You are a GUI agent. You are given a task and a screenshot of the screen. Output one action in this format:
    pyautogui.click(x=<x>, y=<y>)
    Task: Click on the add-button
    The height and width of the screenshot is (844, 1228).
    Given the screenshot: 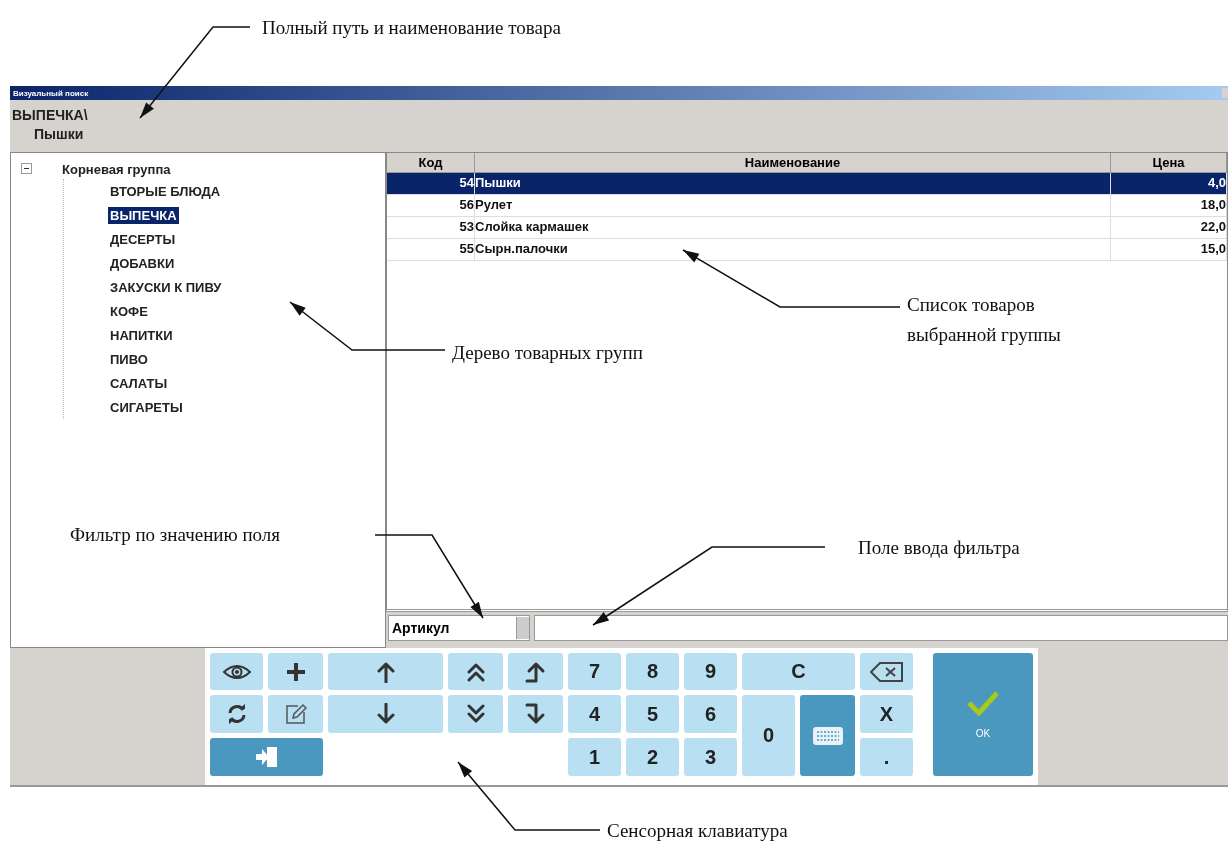 What is the action you would take?
    pyautogui.click(x=295, y=671)
    